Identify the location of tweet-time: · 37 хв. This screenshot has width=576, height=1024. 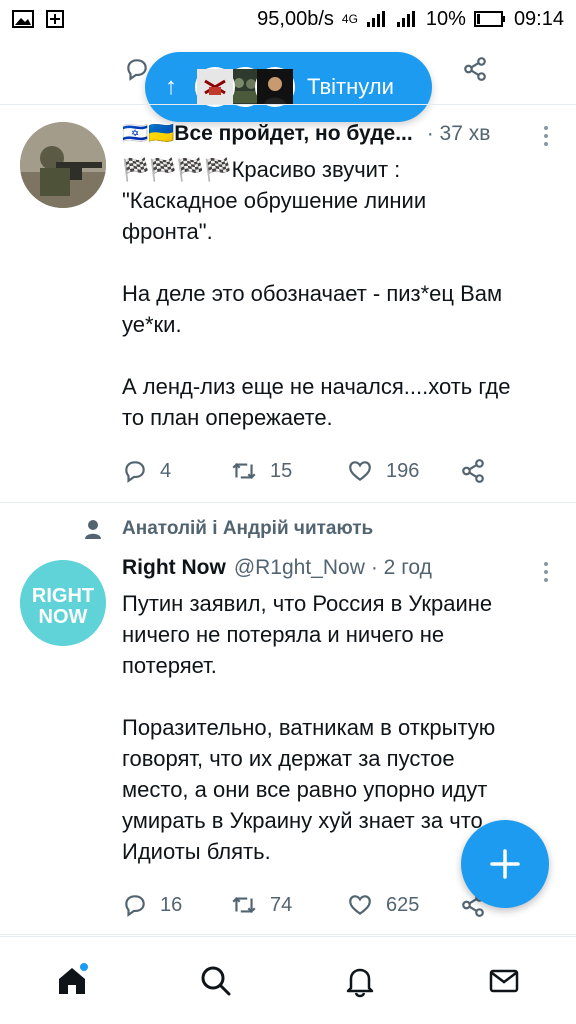
(458, 133).